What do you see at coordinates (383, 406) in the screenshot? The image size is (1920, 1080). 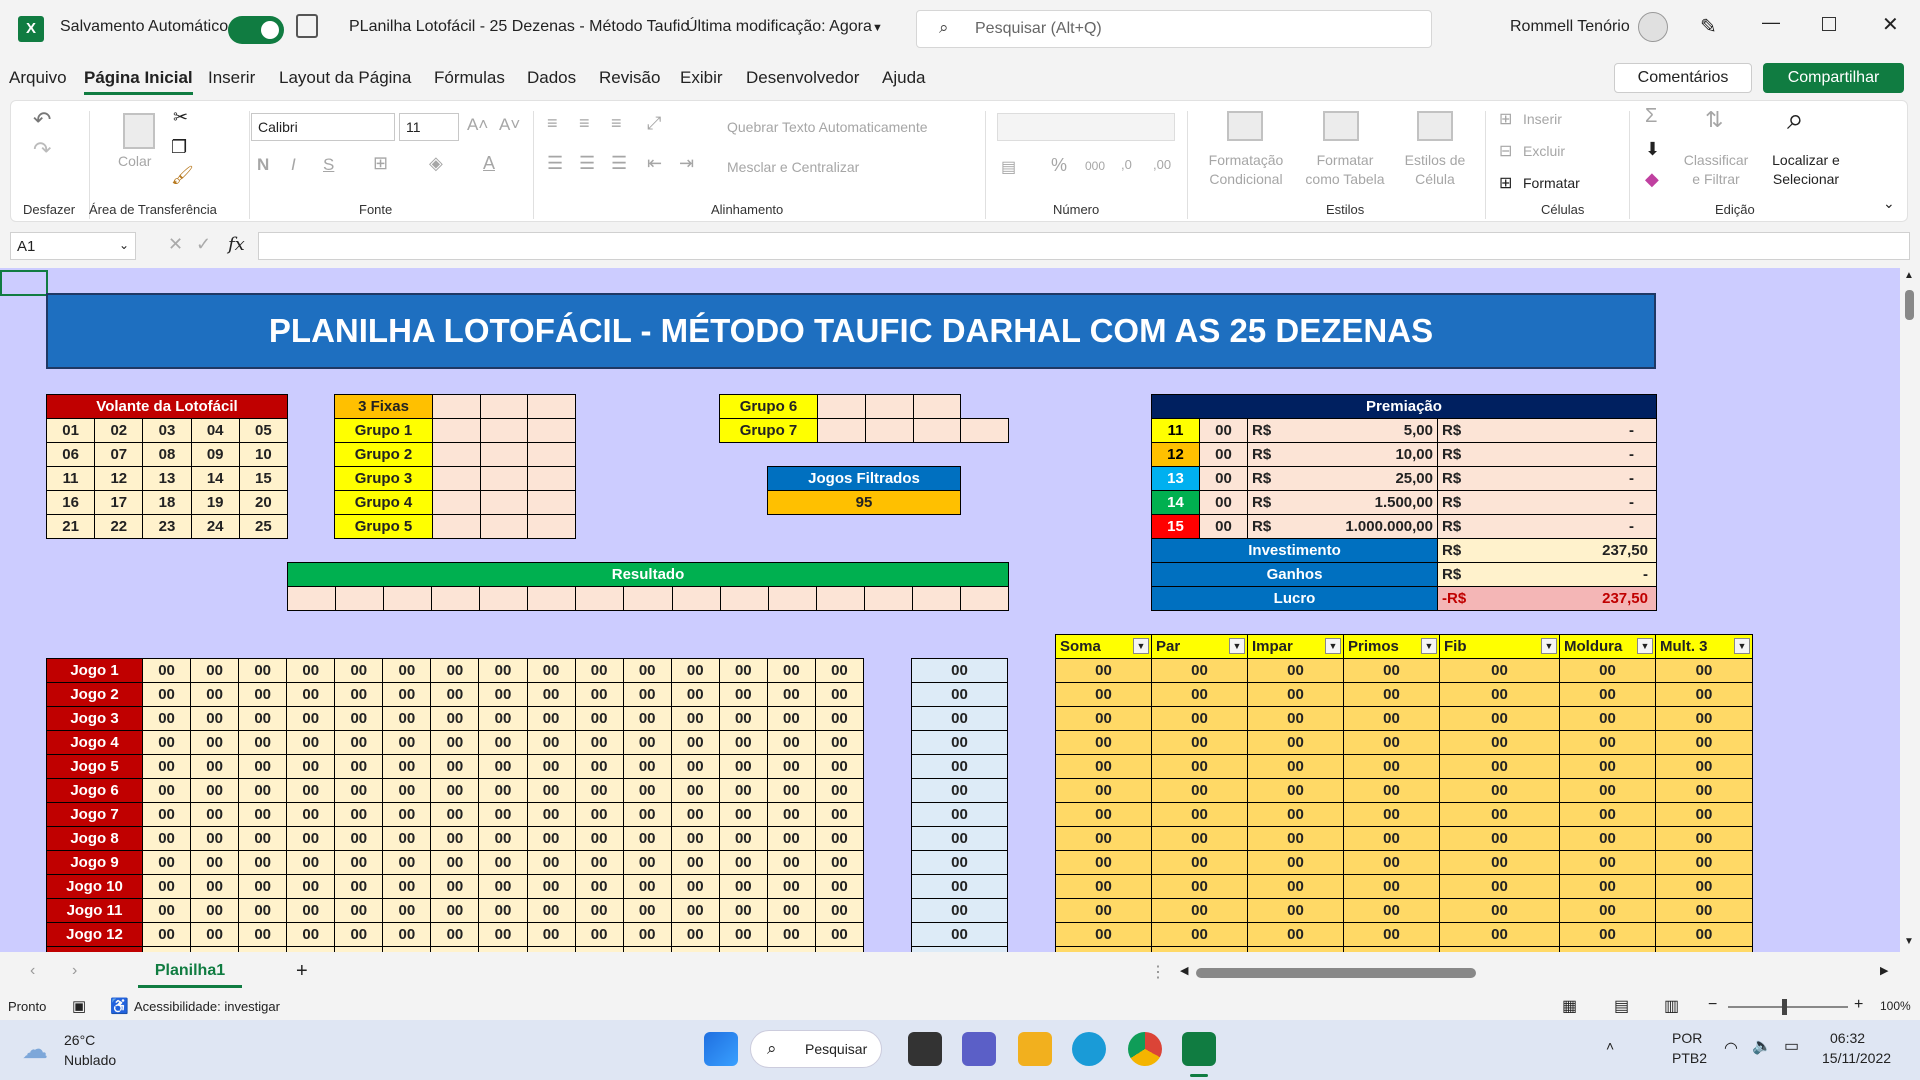 I see `group-label: 3 Fixas` at bounding box center [383, 406].